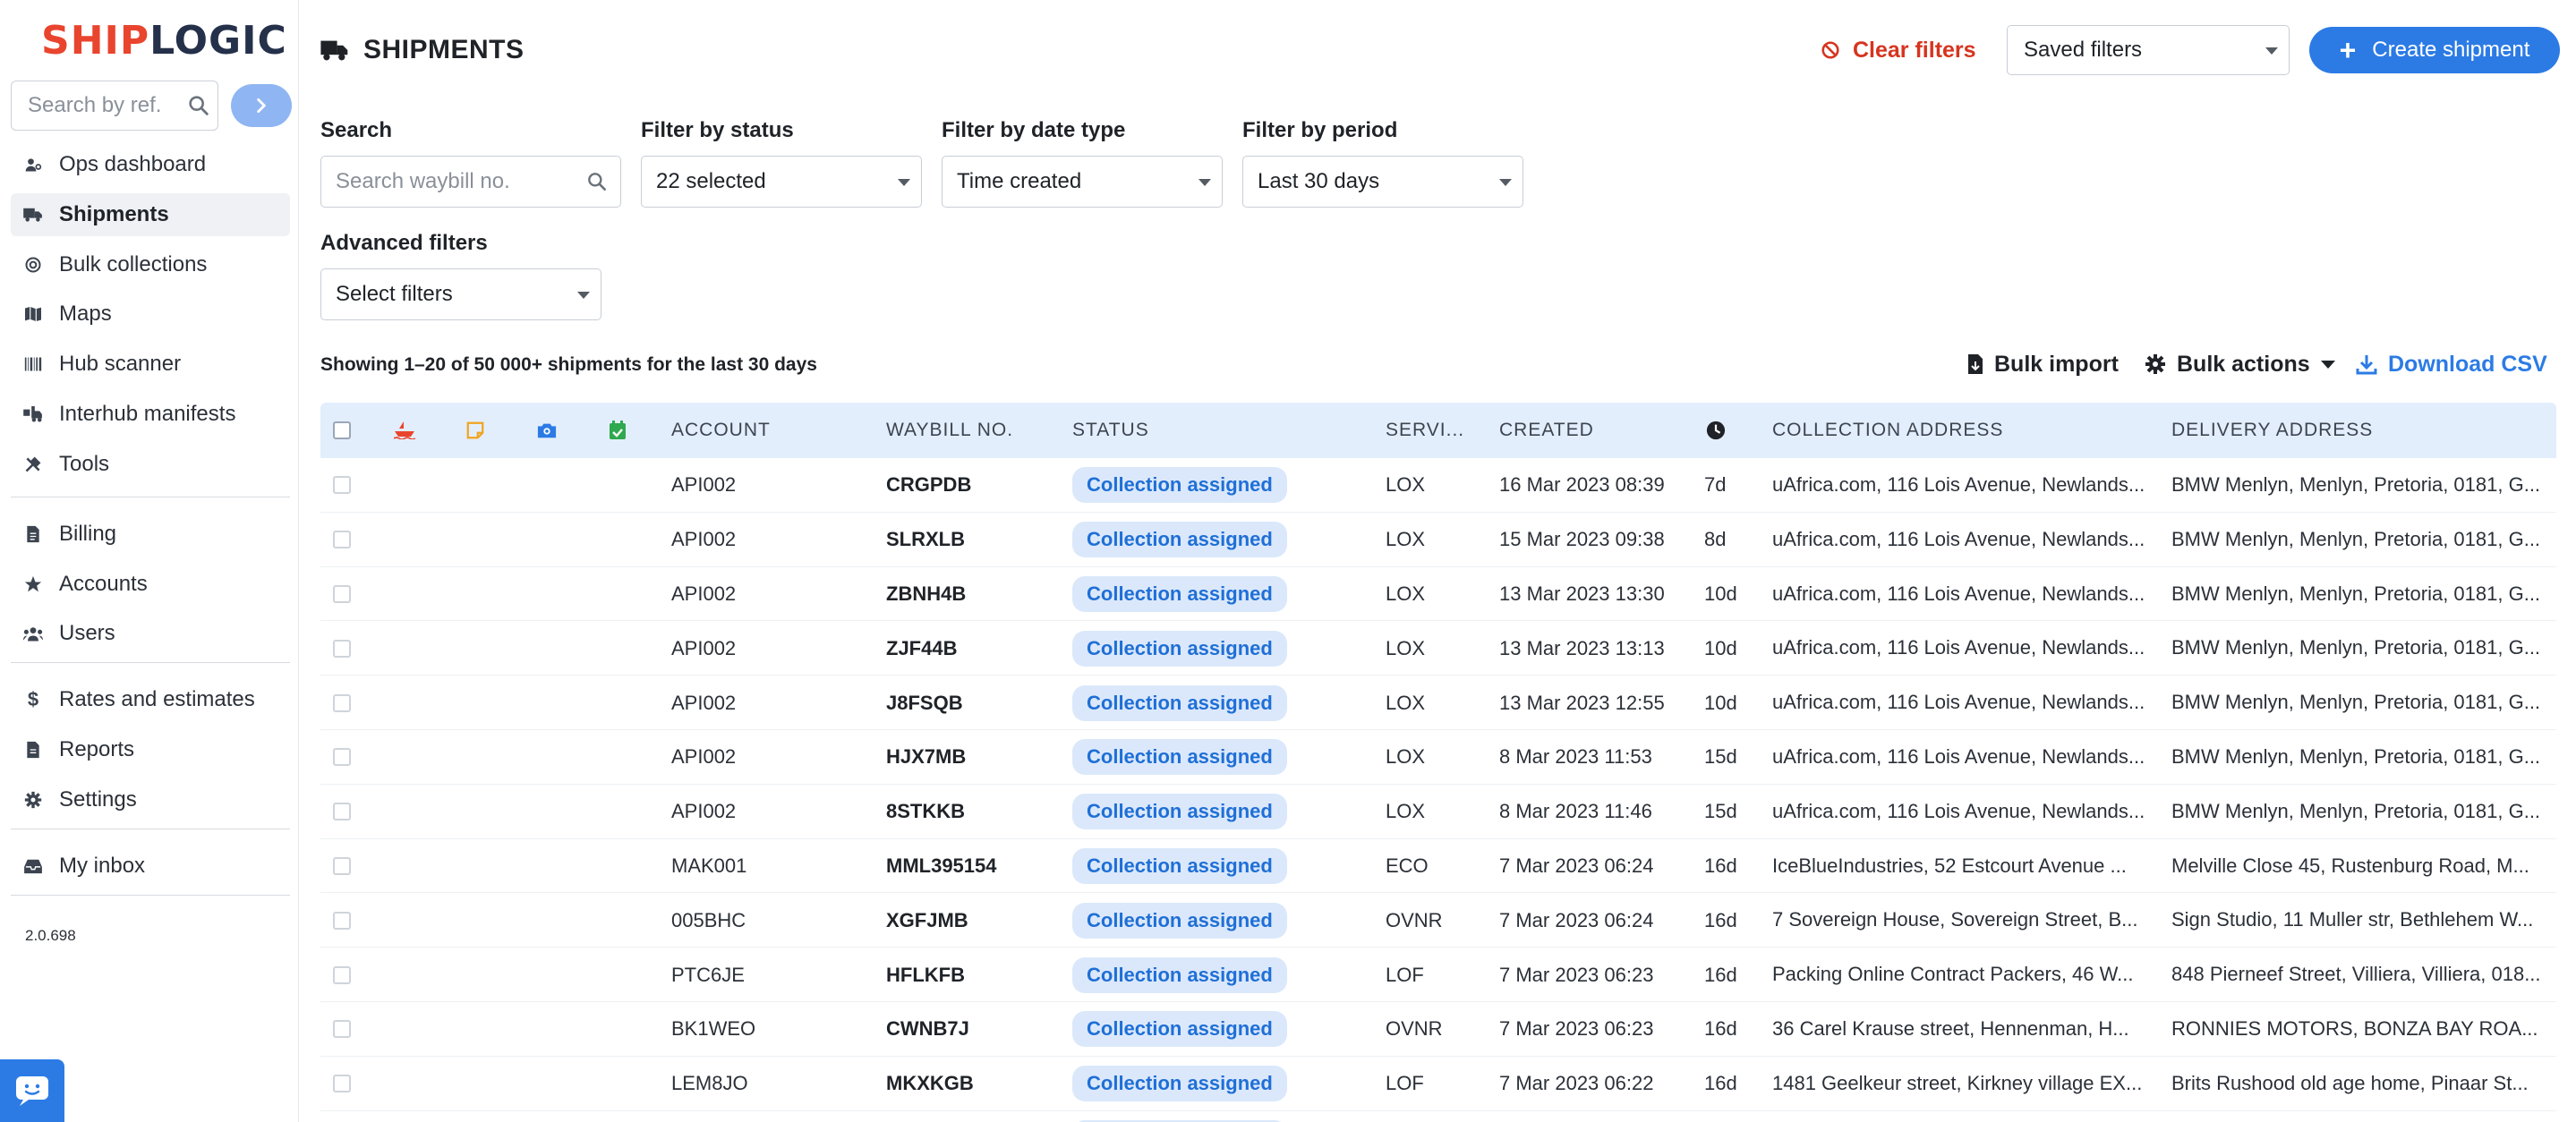 This screenshot has height=1122, width=2576. I want to click on sidebar-item-settings: Settings, so click(150, 800).